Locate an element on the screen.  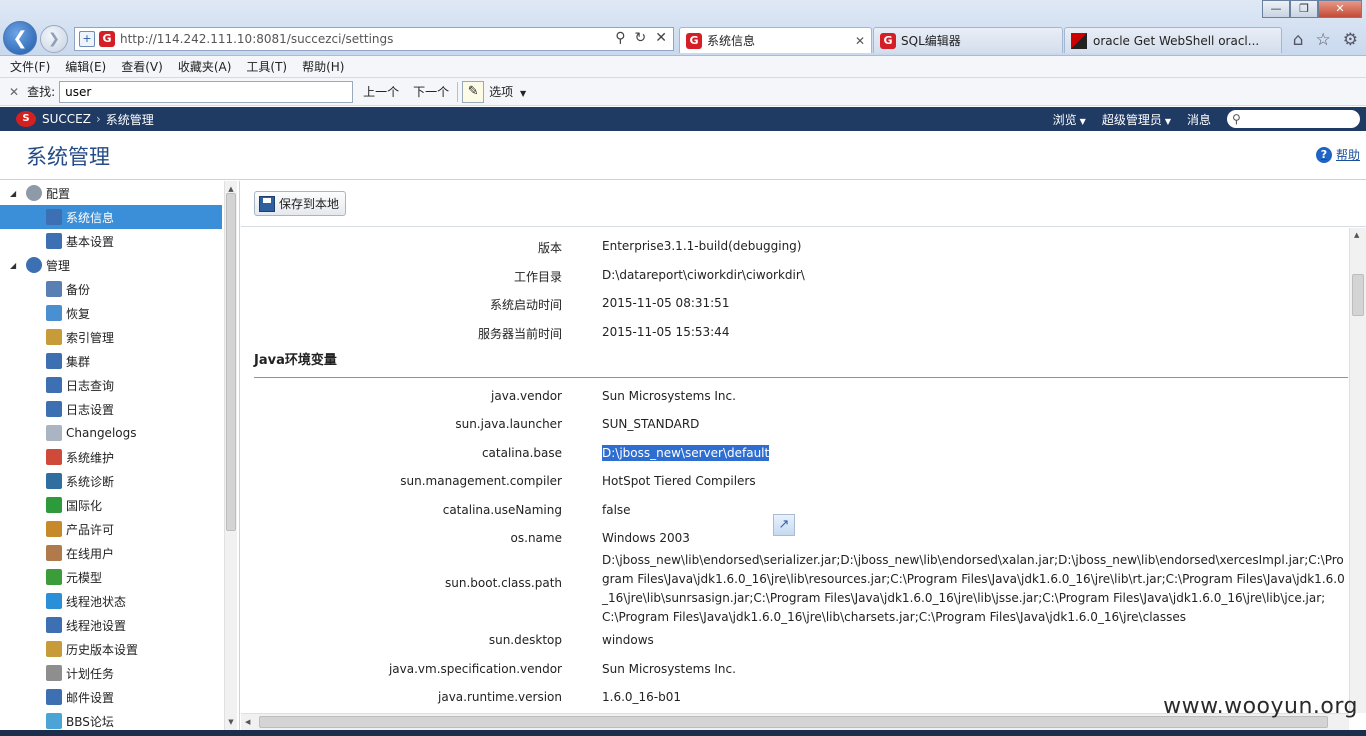
info-value: 2015-11-05 08:31:51 is located at coordinates (666, 303).